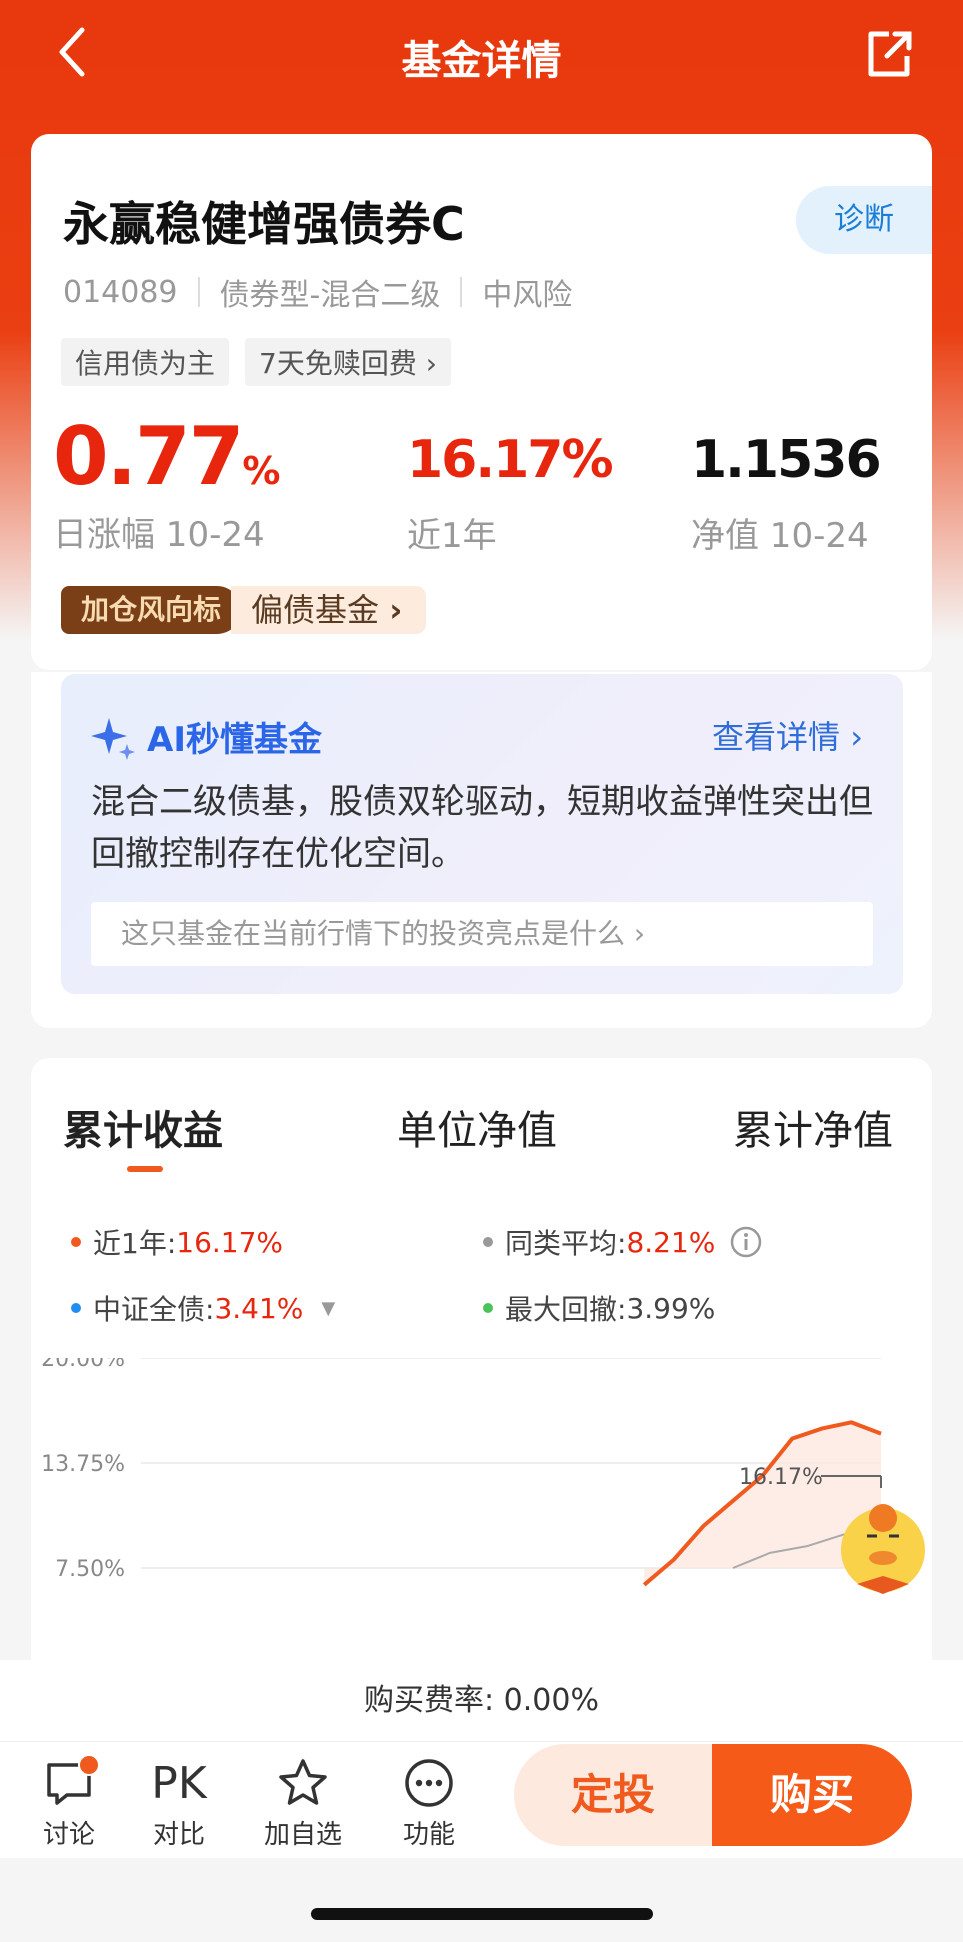 Image resolution: width=963 pixels, height=1942 pixels. I want to click on year-return-stat: 16.17% 近1年, so click(510, 493).